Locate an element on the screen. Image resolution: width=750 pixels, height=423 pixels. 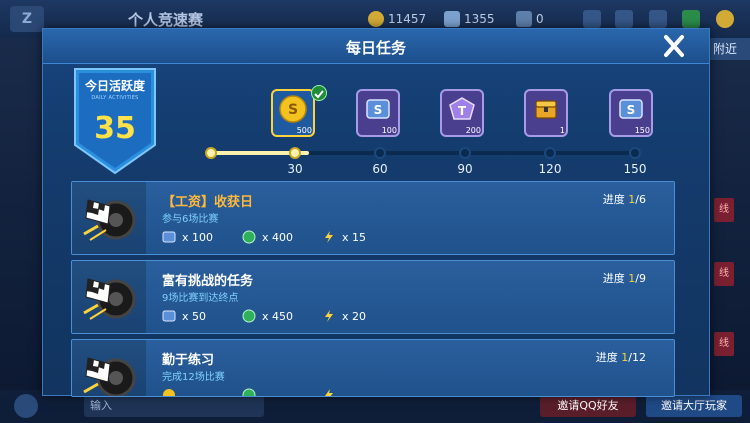
task-progress: 进度 1/9 is located at coordinates (624, 278).